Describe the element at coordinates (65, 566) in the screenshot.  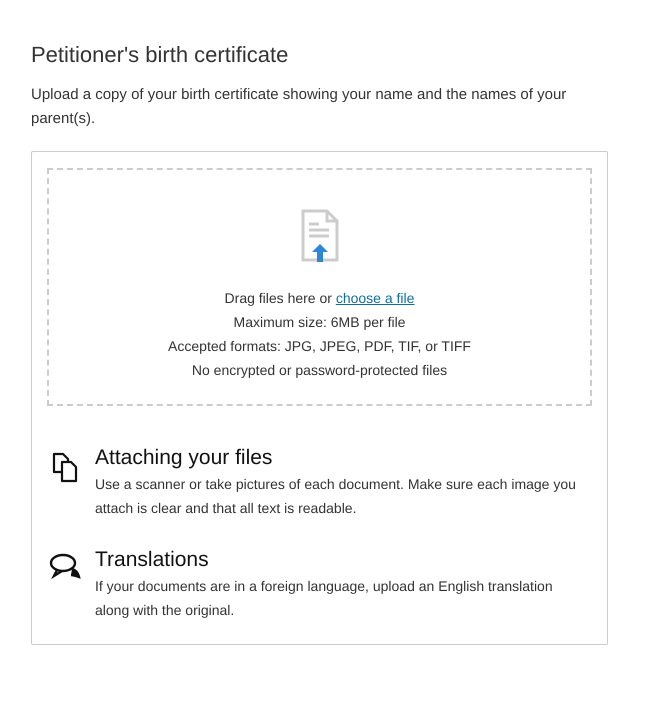
I see `speech-bubbles-icon` at that location.